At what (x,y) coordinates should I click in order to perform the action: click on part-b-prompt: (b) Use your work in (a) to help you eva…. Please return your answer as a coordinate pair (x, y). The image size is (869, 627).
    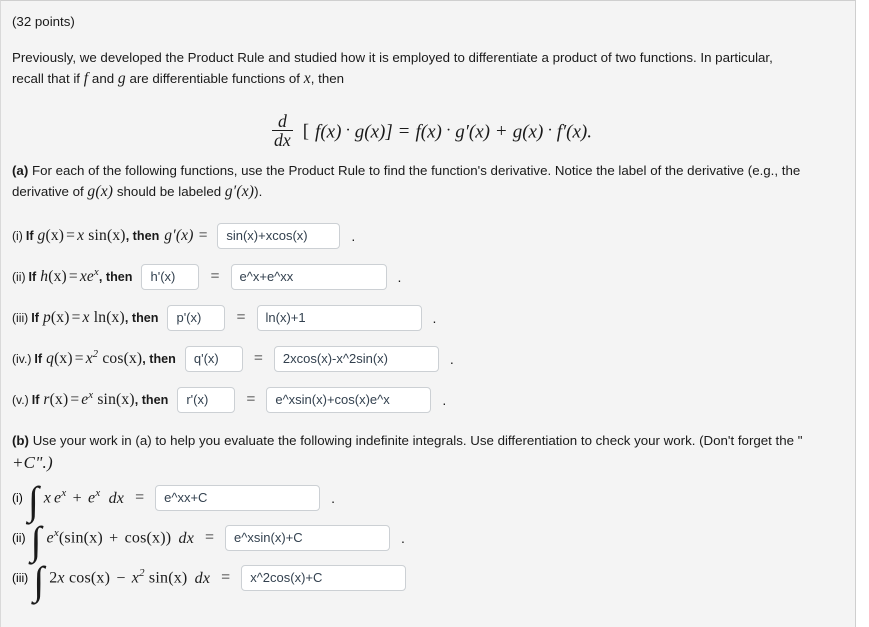
    Looking at the image, I should click on (432, 453).